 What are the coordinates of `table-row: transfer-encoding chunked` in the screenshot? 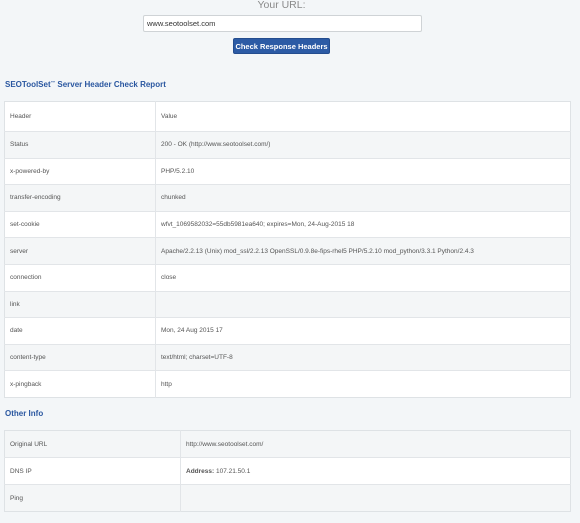 It's located at (287, 198).